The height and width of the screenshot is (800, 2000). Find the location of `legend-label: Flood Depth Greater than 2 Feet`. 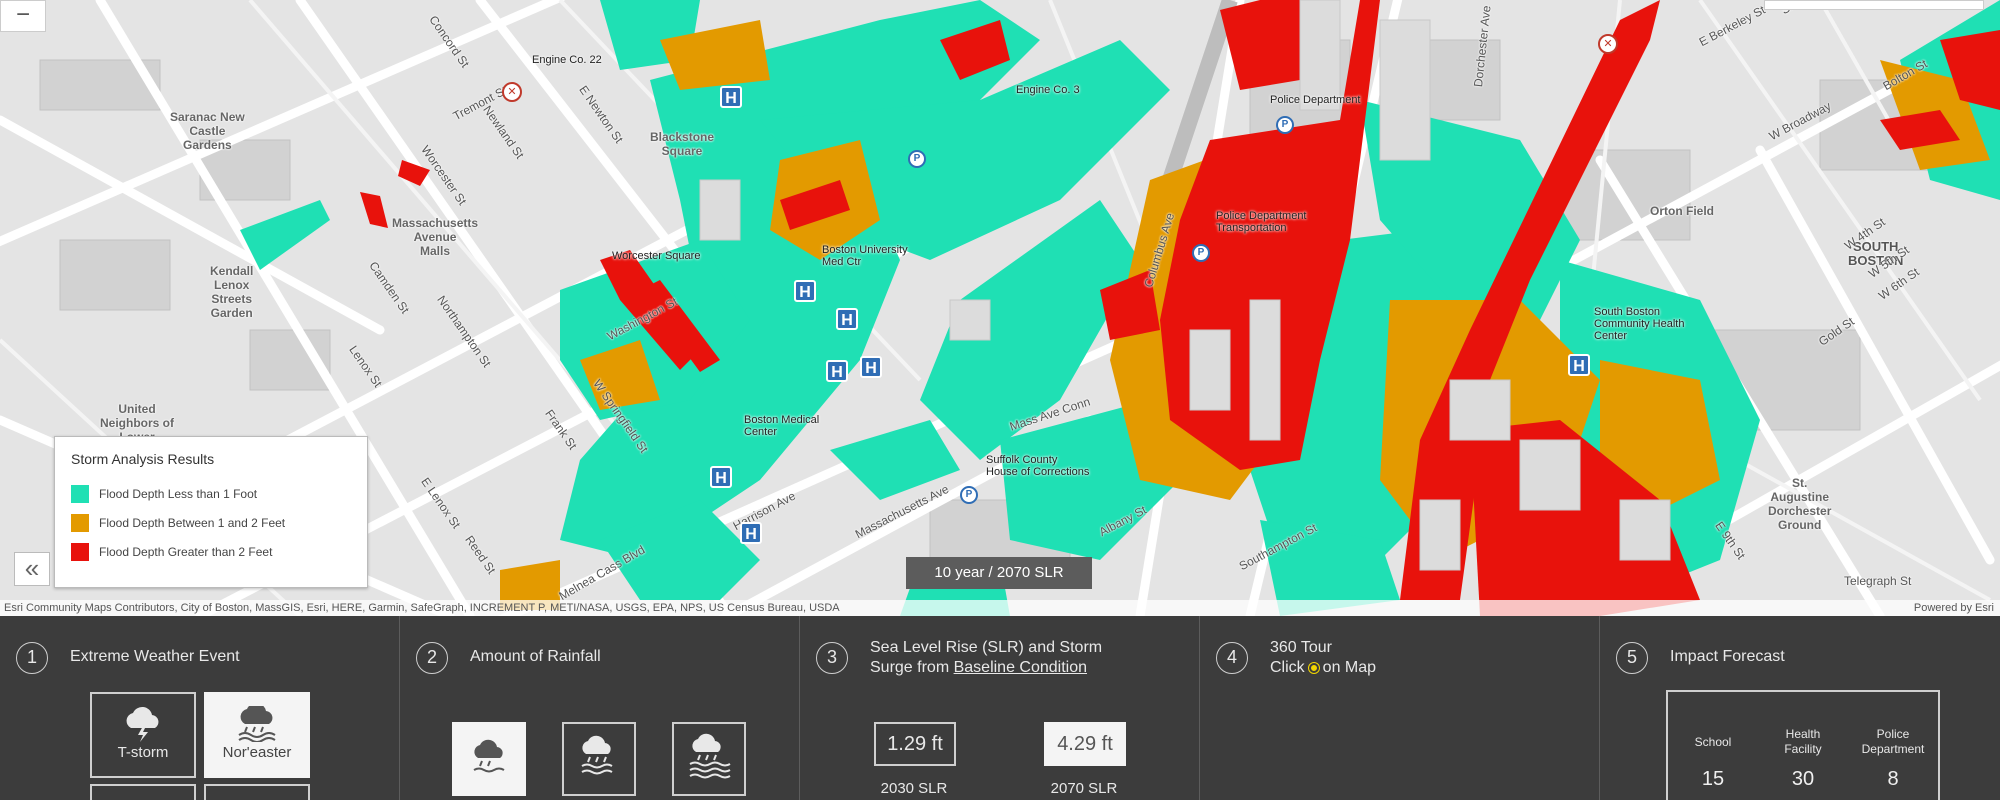

legend-label: Flood Depth Greater than 2 Feet is located at coordinates (186, 551).